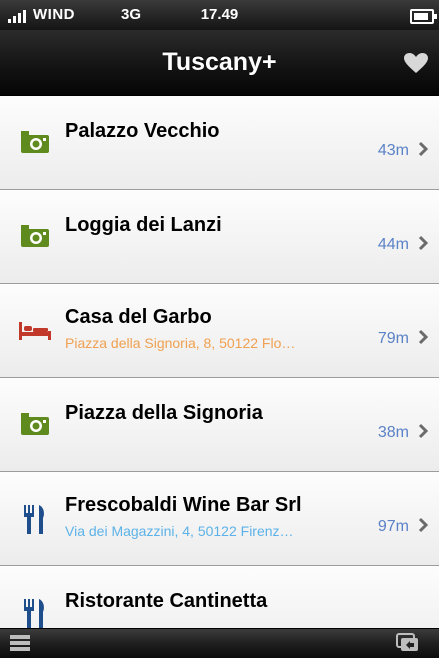 The height and width of the screenshot is (658, 439). Describe the element at coordinates (219, 143) in the screenshot. I see `list-item: Palazzo Vecchio 43m` at that location.